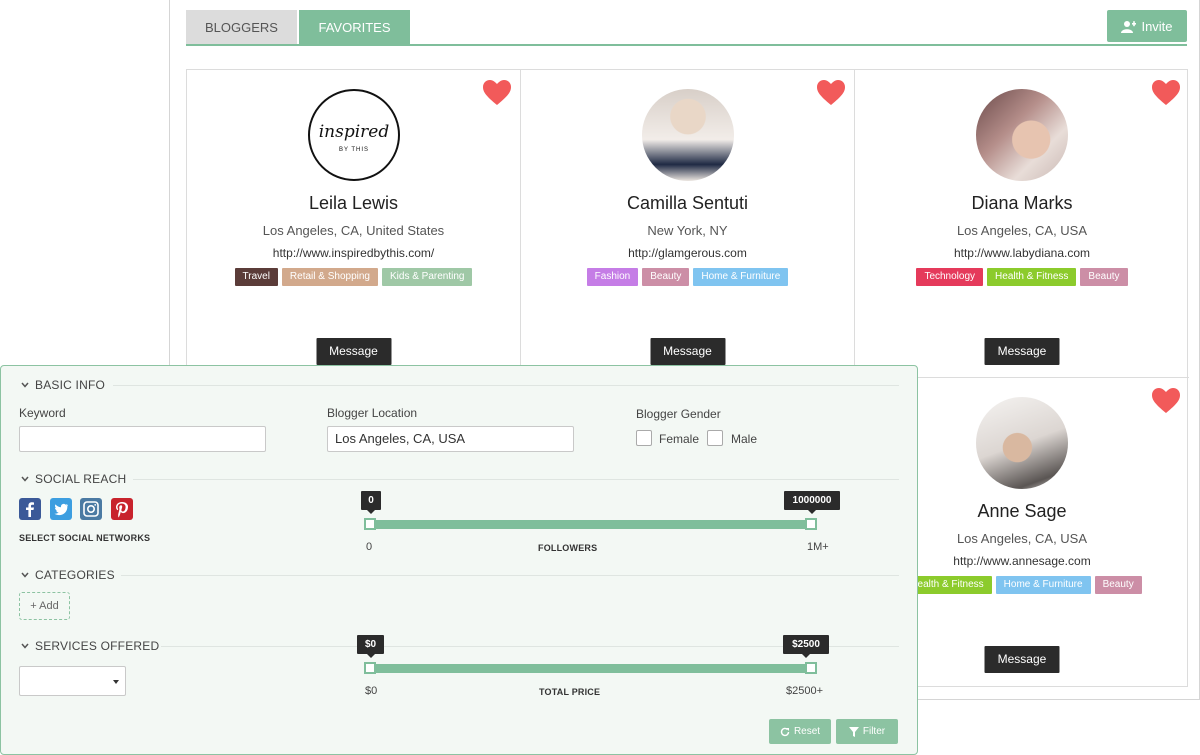 The image size is (1200, 755). I want to click on followers-max-handle, so click(811, 524).